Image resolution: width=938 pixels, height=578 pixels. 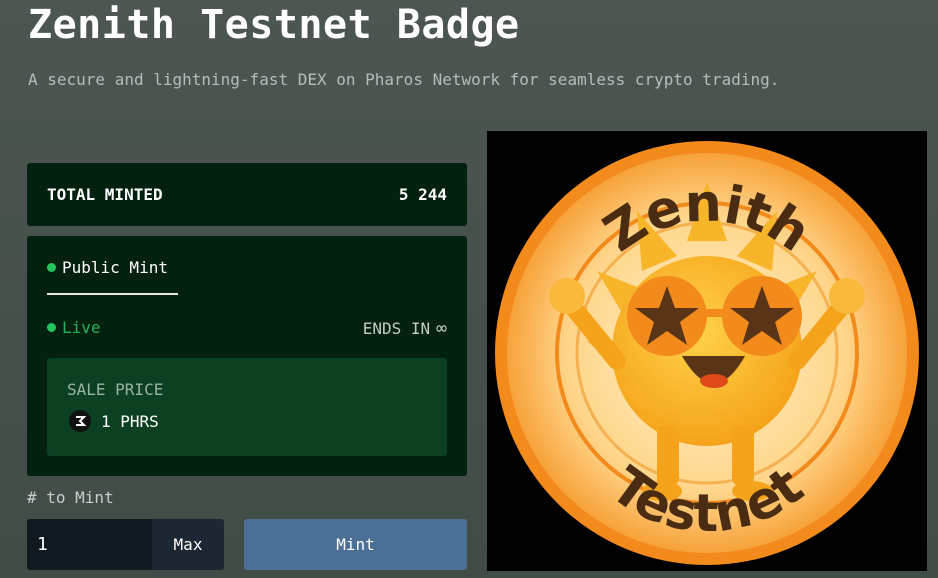 I want to click on ends-in: ENDS IN ∞, so click(x=405, y=328).